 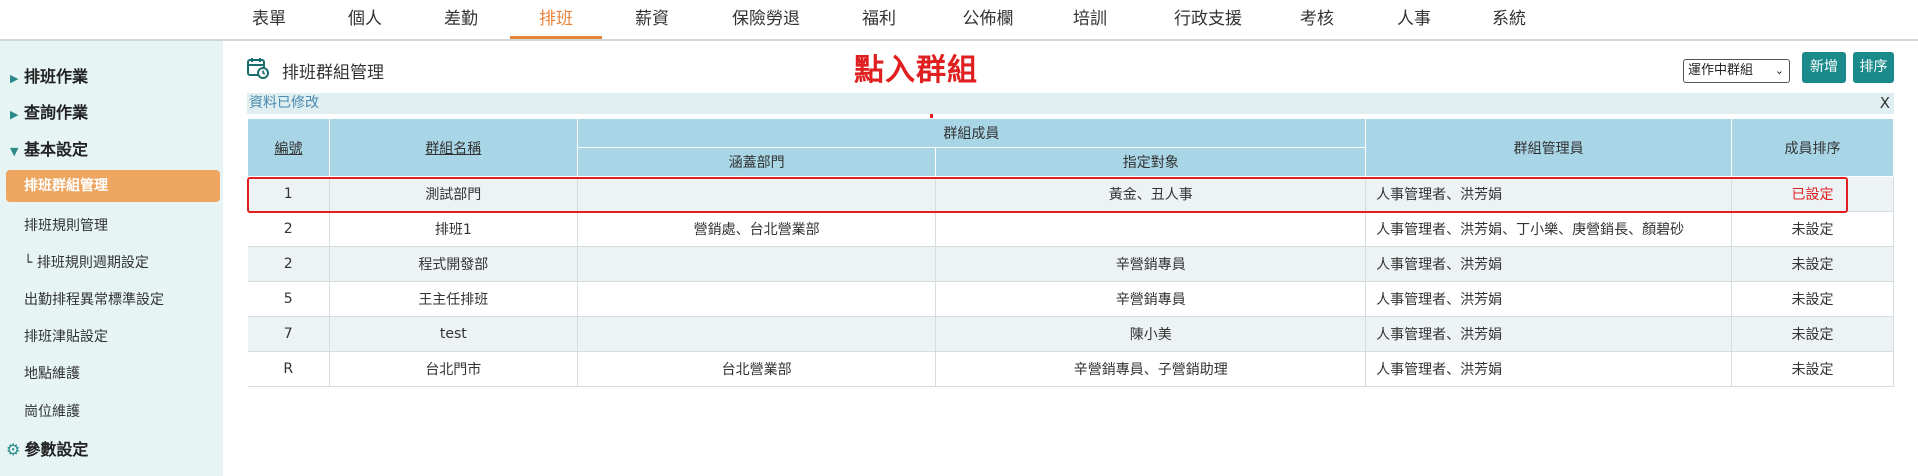 What do you see at coordinates (971, 133) in the screenshot?
I see `col-header-members: 群組成員` at bounding box center [971, 133].